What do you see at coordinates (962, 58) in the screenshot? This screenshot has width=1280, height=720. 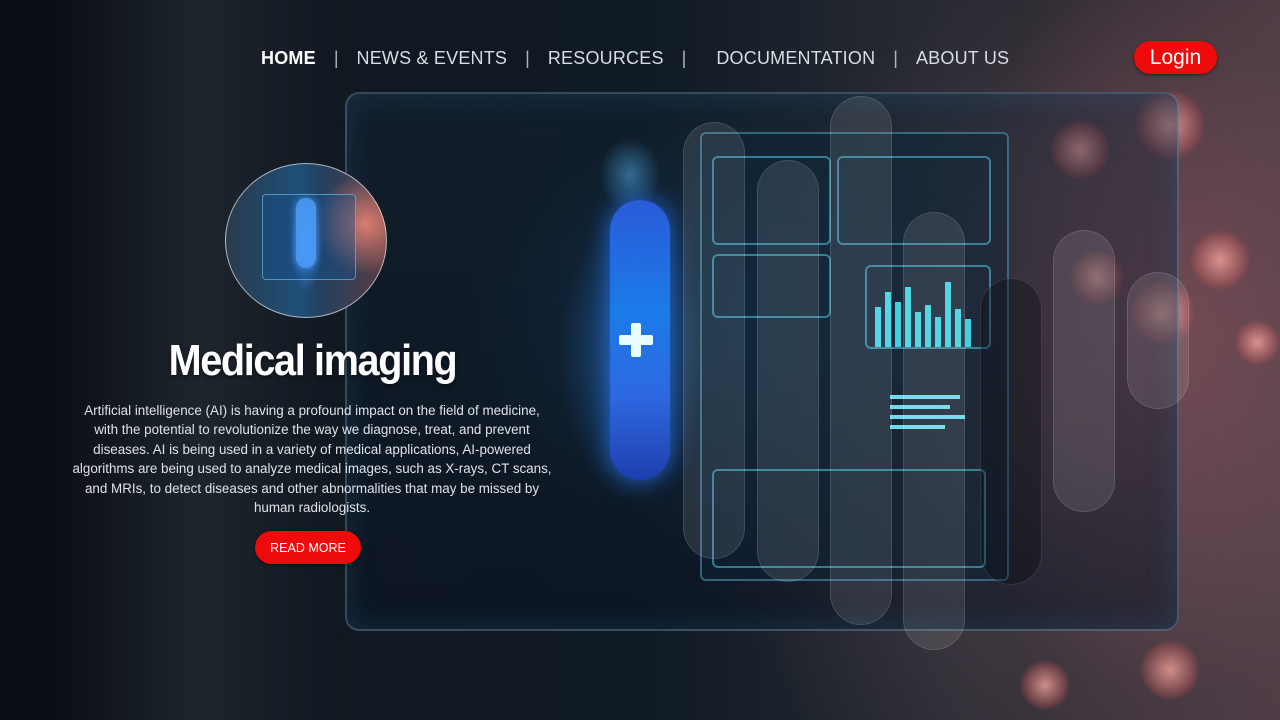 I see `nav-item-about-us: ABOUT US` at bounding box center [962, 58].